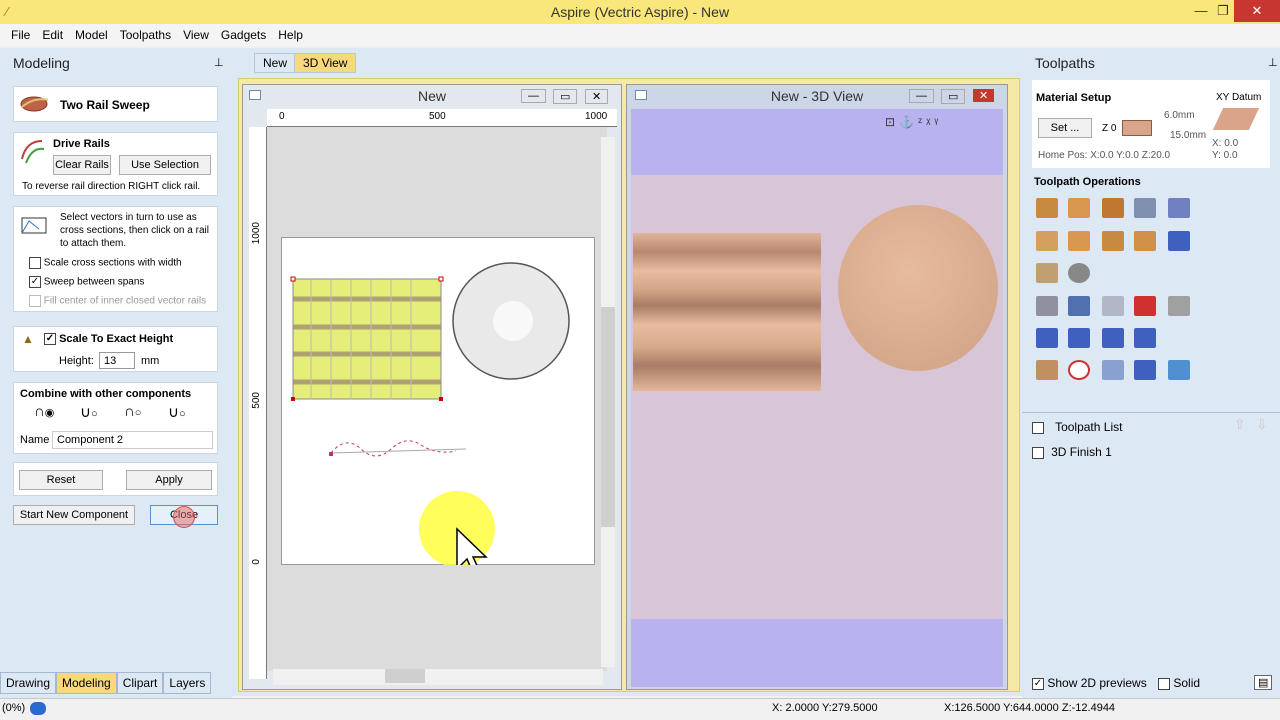 The height and width of the screenshot is (720, 1280). Describe the element at coordinates (275, 63) in the screenshot. I see `doc-tab-new: New` at that location.